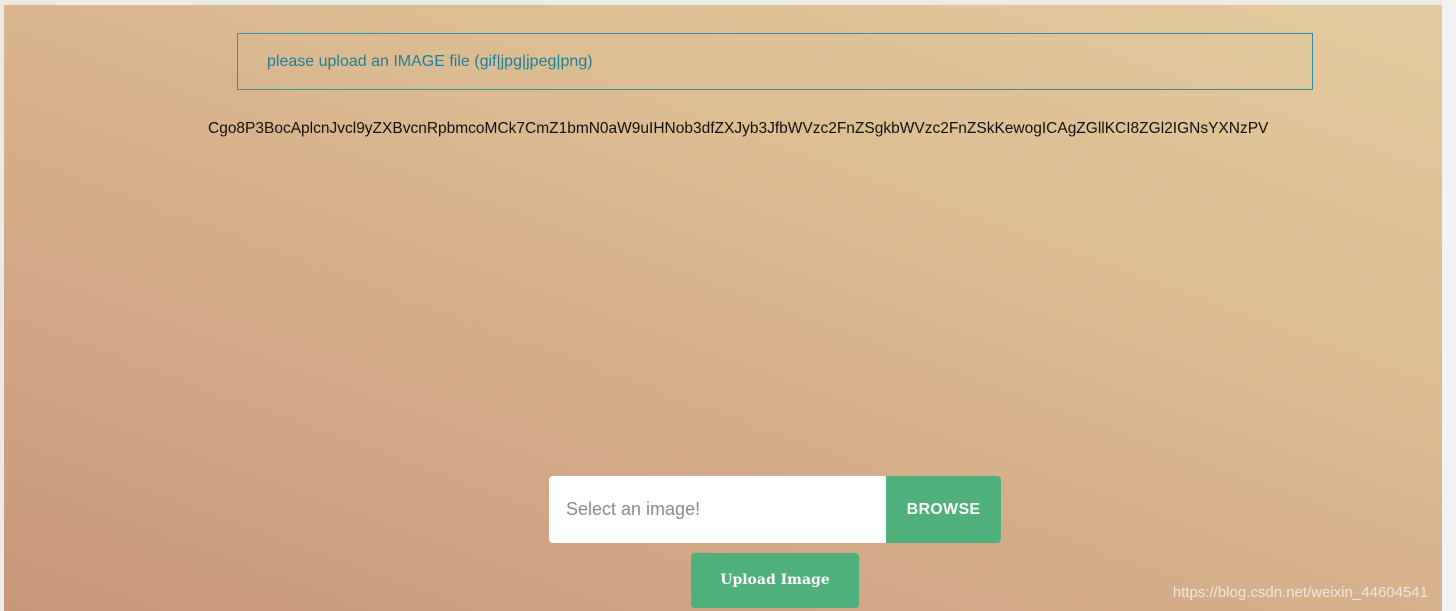  What do you see at coordinates (775, 580) in the screenshot?
I see `upload-image-button: Upload Image` at bounding box center [775, 580].